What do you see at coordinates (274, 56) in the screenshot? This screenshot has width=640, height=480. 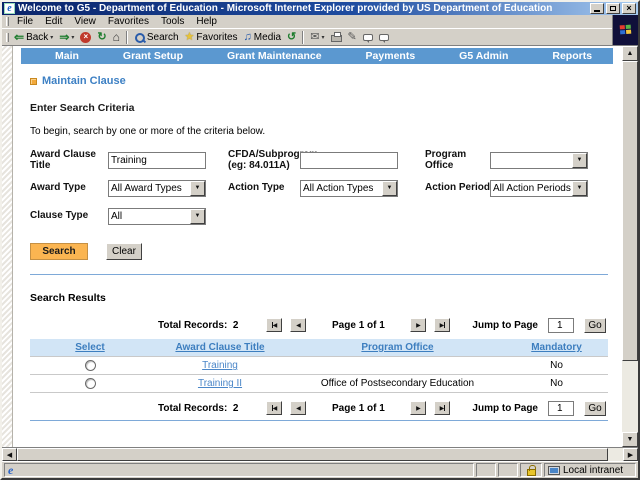 I see `nav-grant-maintenance: Grant Maintenance` at bounding box center [274, 56].